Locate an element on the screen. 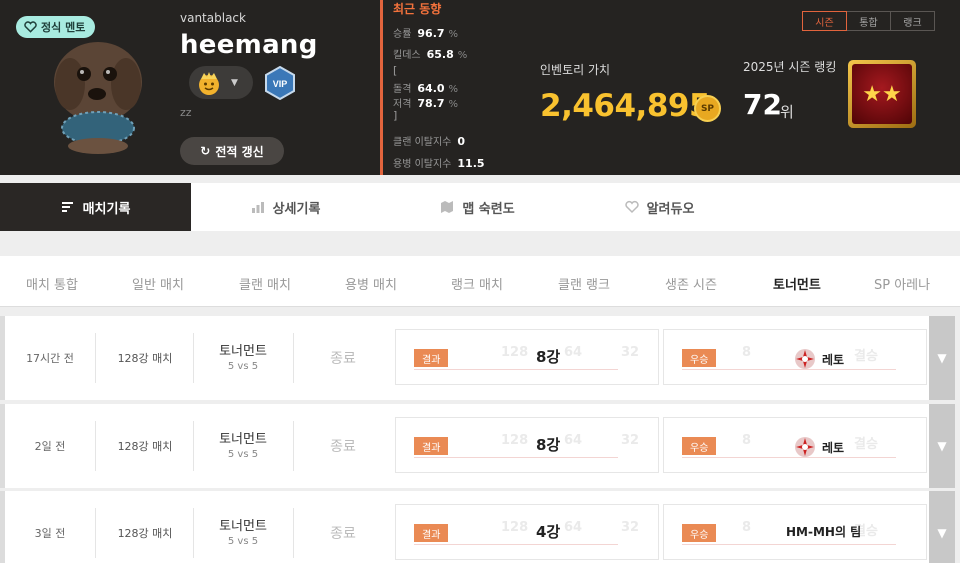 The width and height of the screenshot is (960, 563). tab-match-history: 매치기록 is located at coordinates (95, 207).